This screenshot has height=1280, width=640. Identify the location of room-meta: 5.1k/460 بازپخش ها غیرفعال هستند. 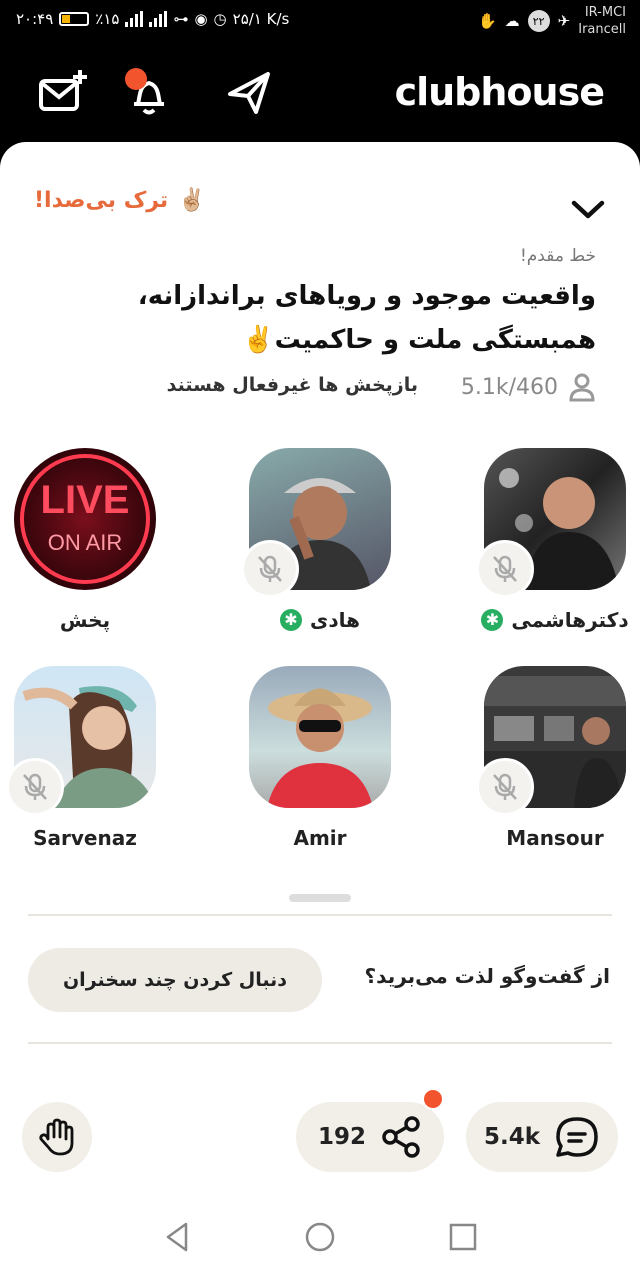
(318, 388).